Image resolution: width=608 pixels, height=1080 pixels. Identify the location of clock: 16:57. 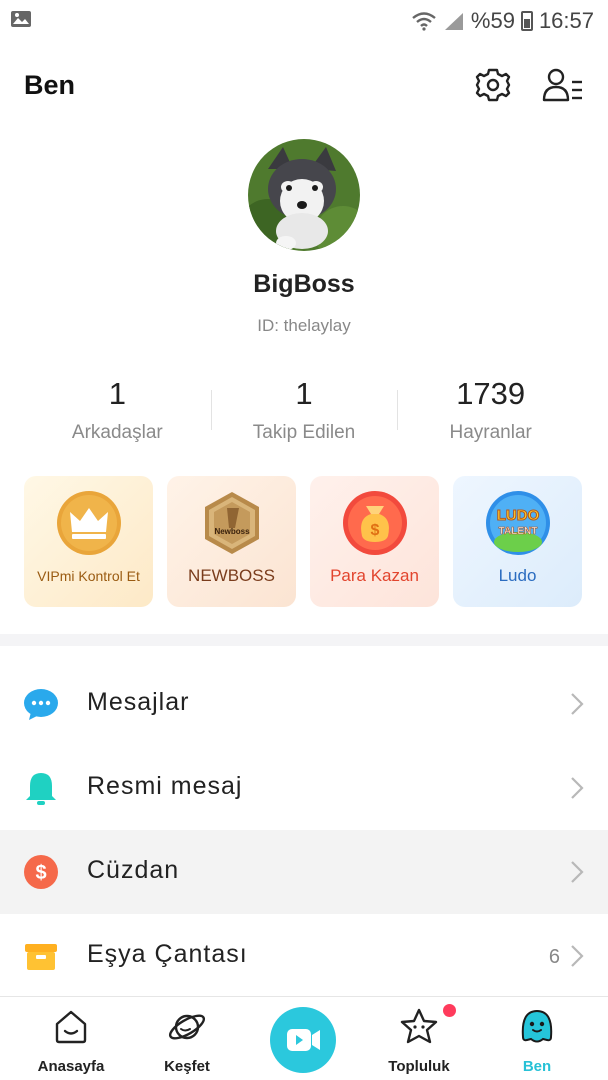
(566, 20).